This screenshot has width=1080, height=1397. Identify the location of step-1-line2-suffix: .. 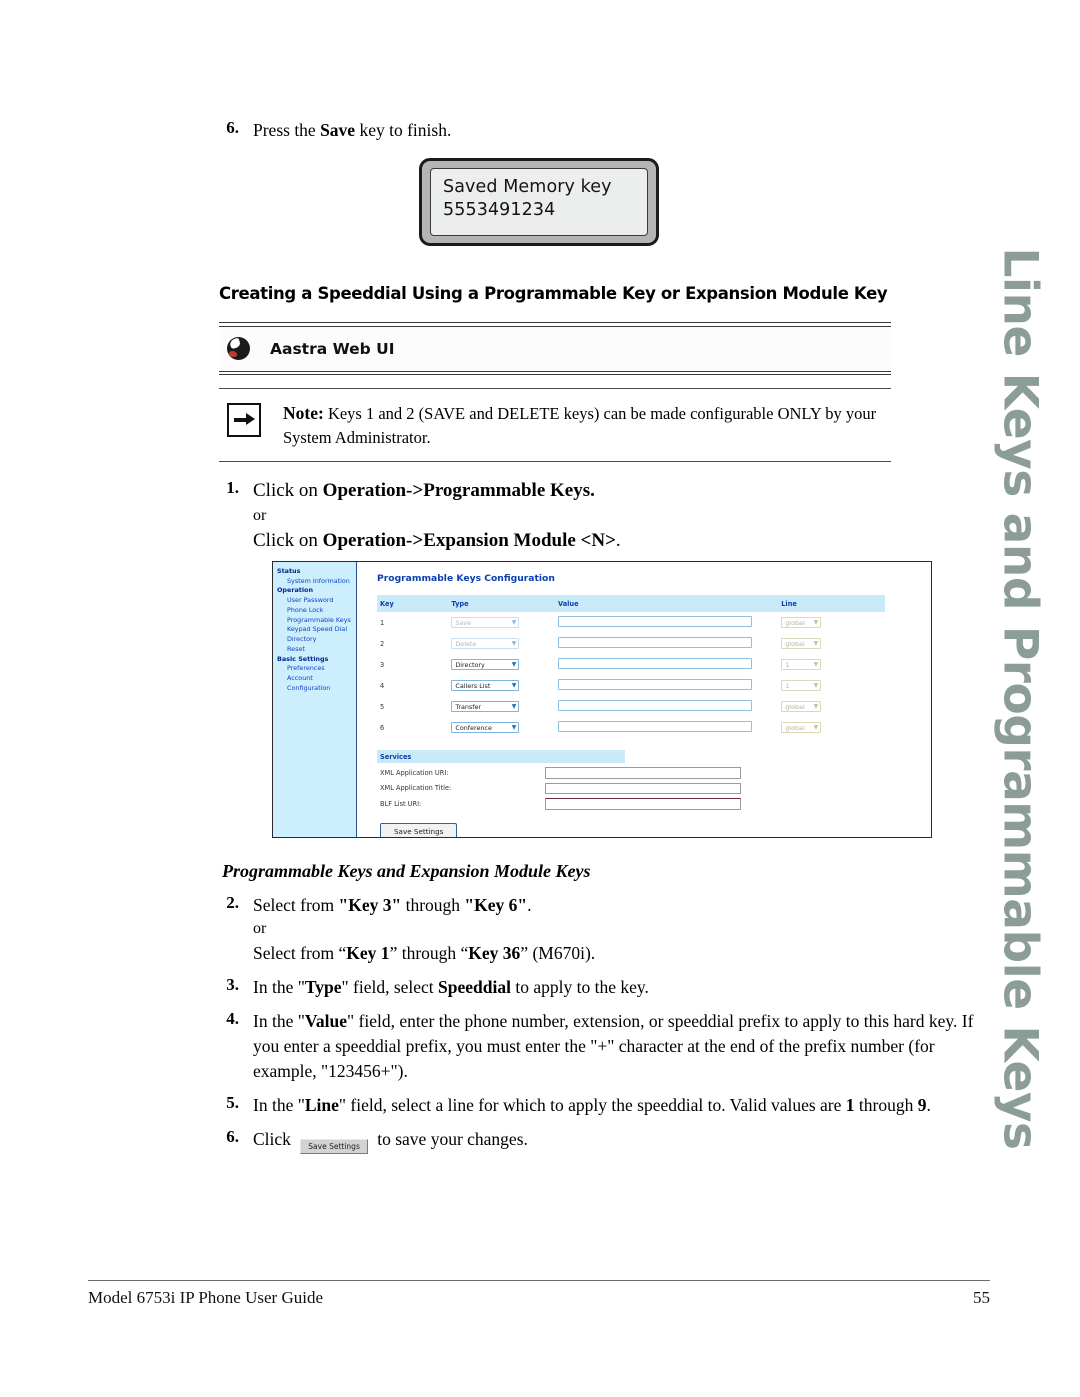
(618, 540).